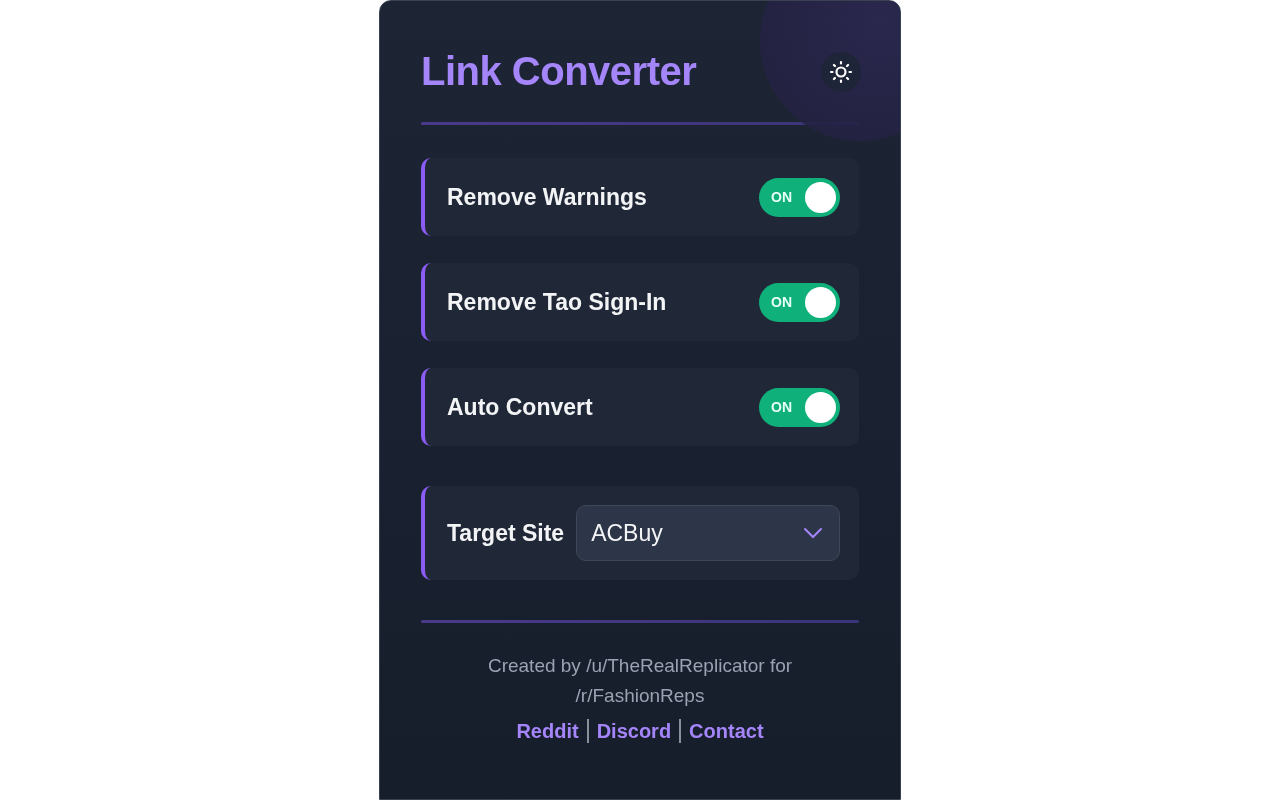  Describe the element at coordinates (547, 731) in the screenshot. I see `footer-link: Reddit` at that location.